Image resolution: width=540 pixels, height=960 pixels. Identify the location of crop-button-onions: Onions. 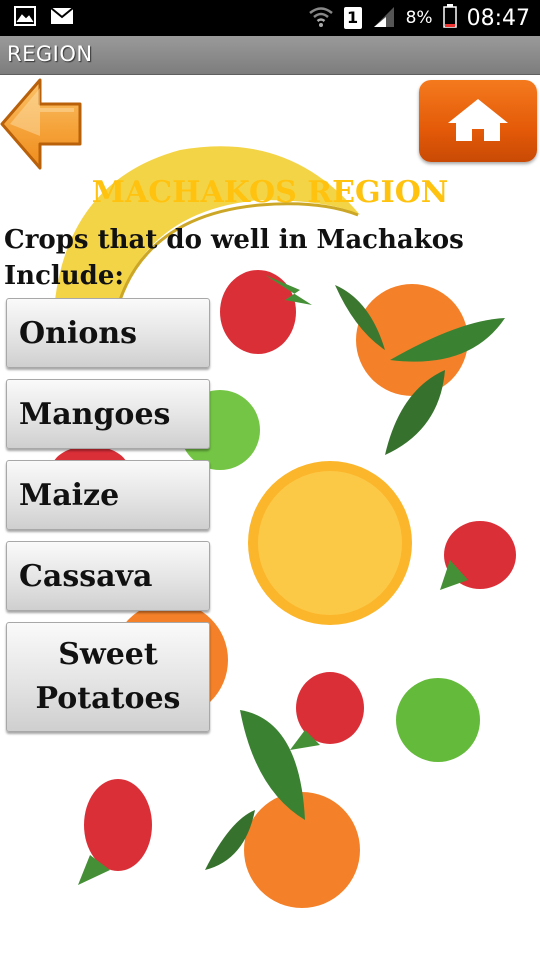
(108, 333).